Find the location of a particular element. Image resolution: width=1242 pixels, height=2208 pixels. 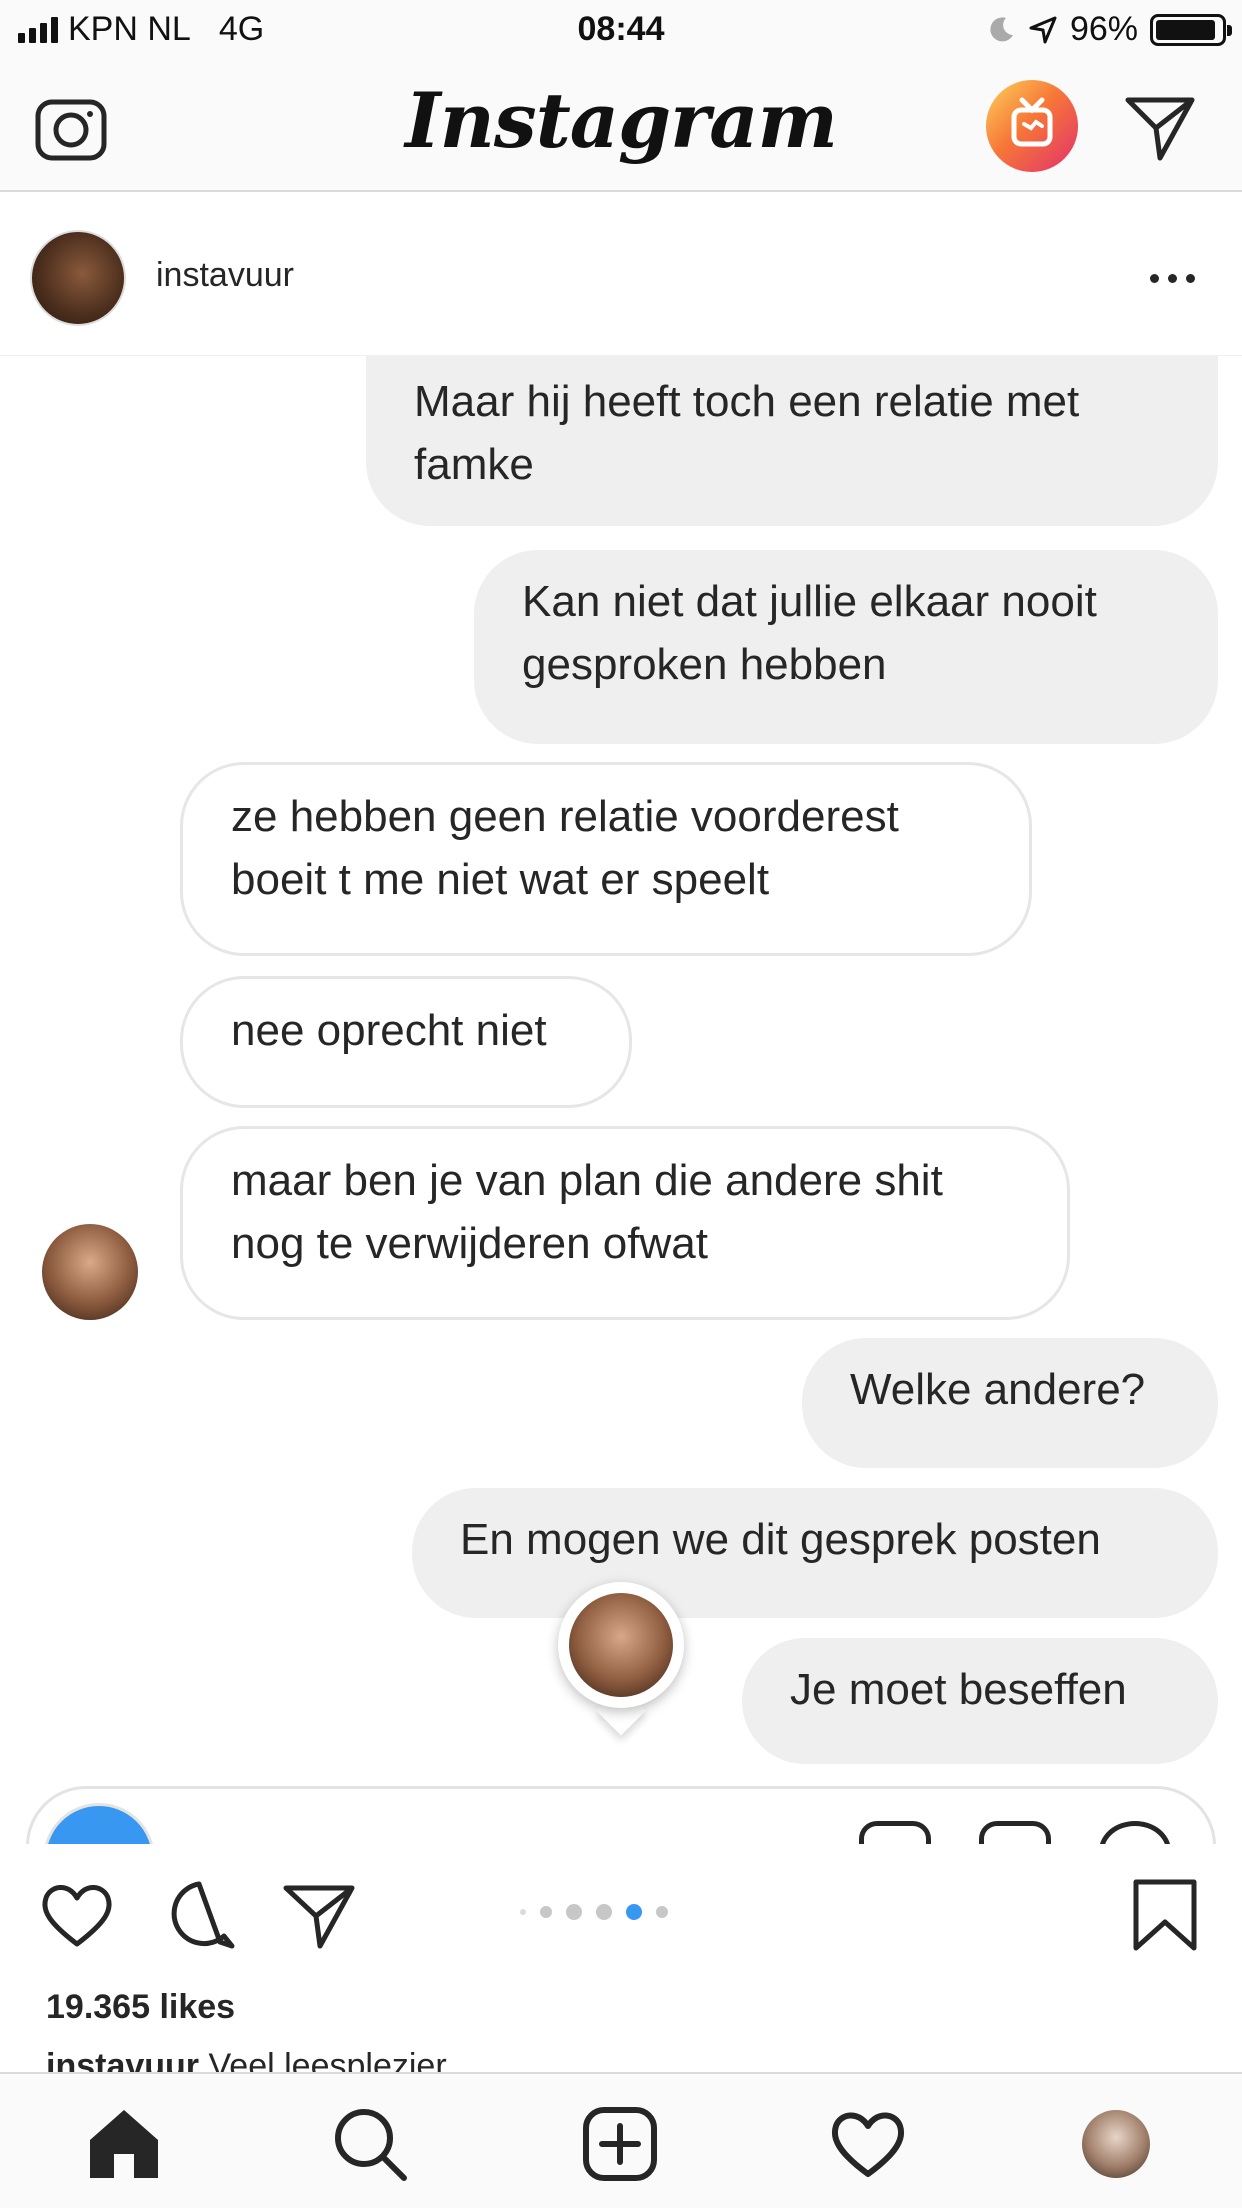

message-bubble: Welke andere? is located at coordinates (1010, 1403).